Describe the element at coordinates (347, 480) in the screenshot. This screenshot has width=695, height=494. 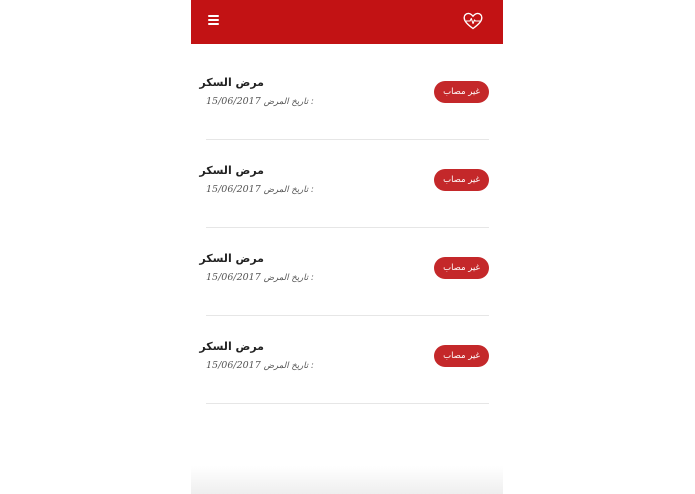
I see `bottom-shadow` at that location.